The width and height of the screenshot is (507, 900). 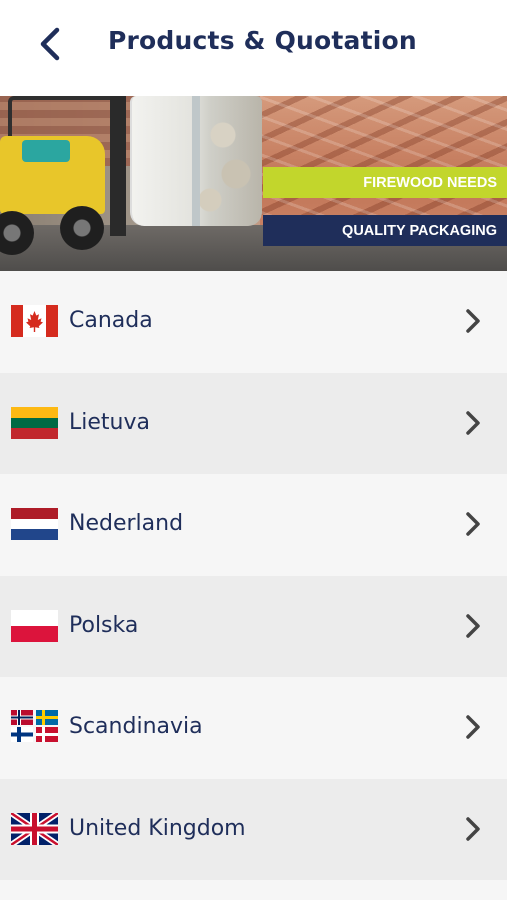 What do you see at coordinates (262, 40) in the screenshot?
I see `page-title: Products & Quotation` at bounding box center [262, 40].